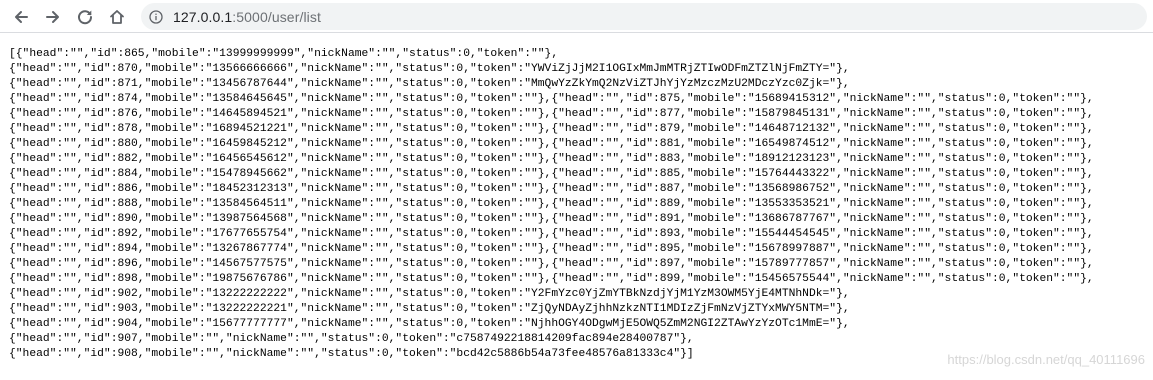 The height and width of the screenshot is (380, 1153). Describe the element at coordinates (156, 16) in the screenshot. I see `info-icon` at that location.